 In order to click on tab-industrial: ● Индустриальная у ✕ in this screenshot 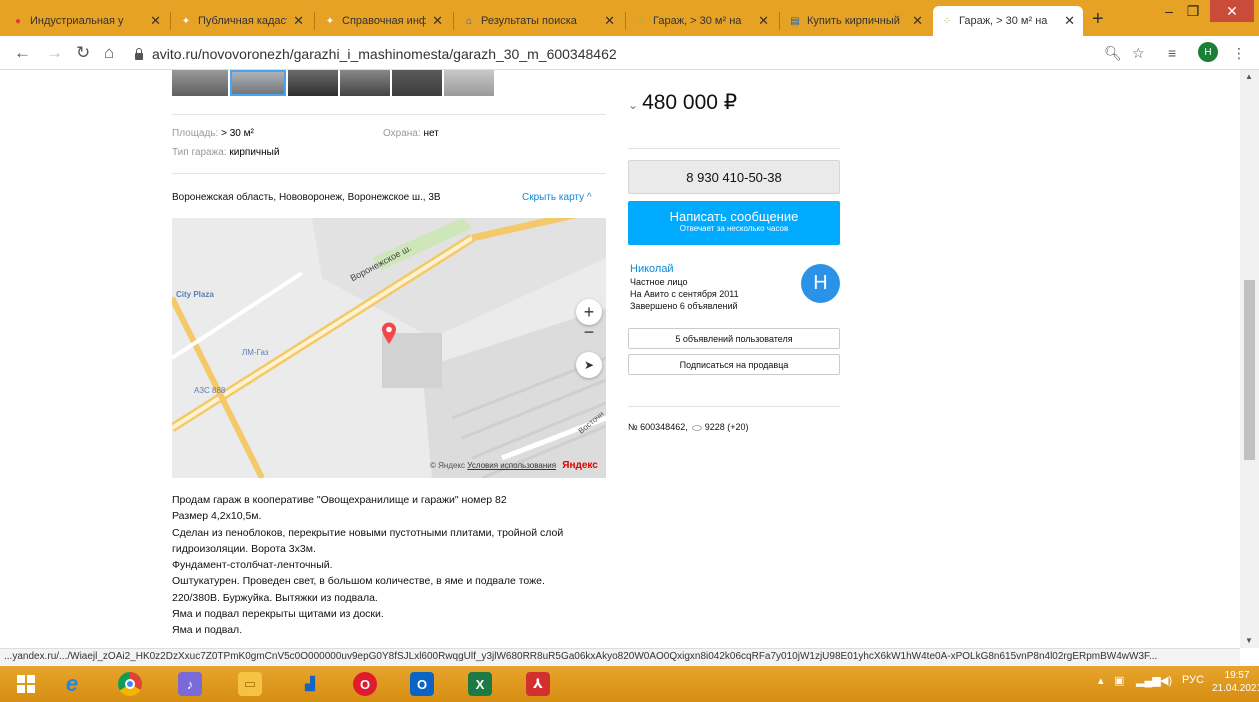, I will do `click(86, 21)`.